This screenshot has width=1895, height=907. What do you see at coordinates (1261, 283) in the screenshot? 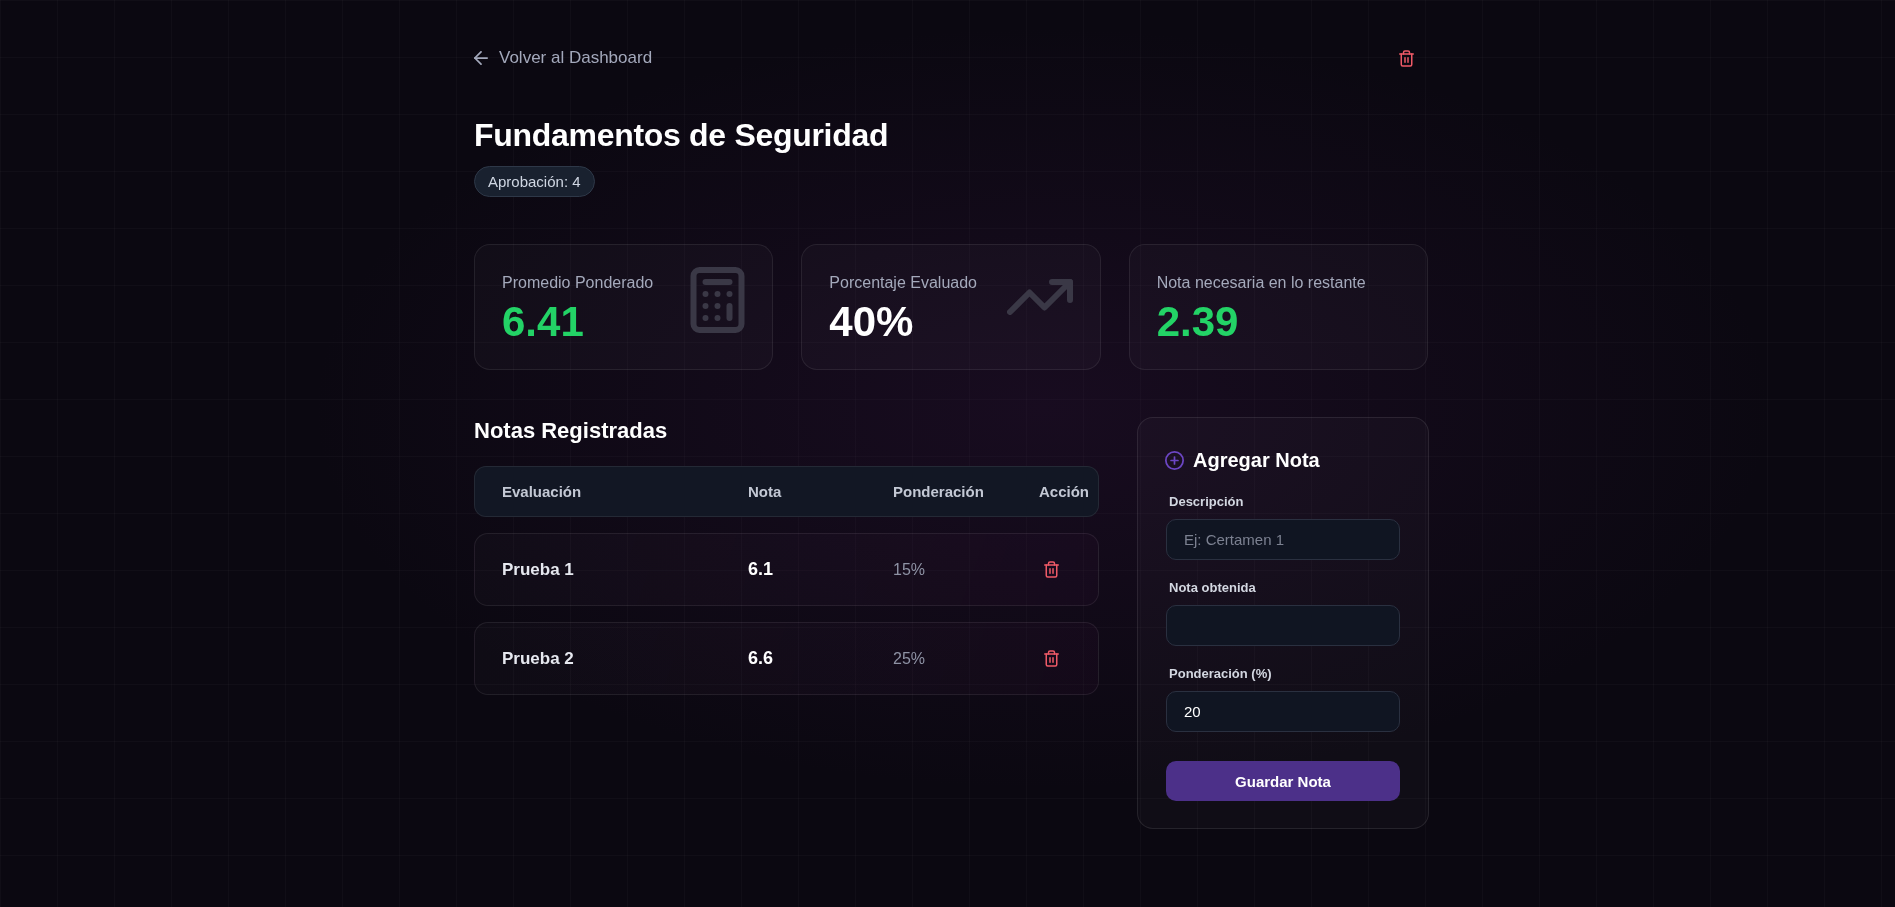
I see `stat-label: Nota necesaria en lo restante` at bounding box center [1261, 283].